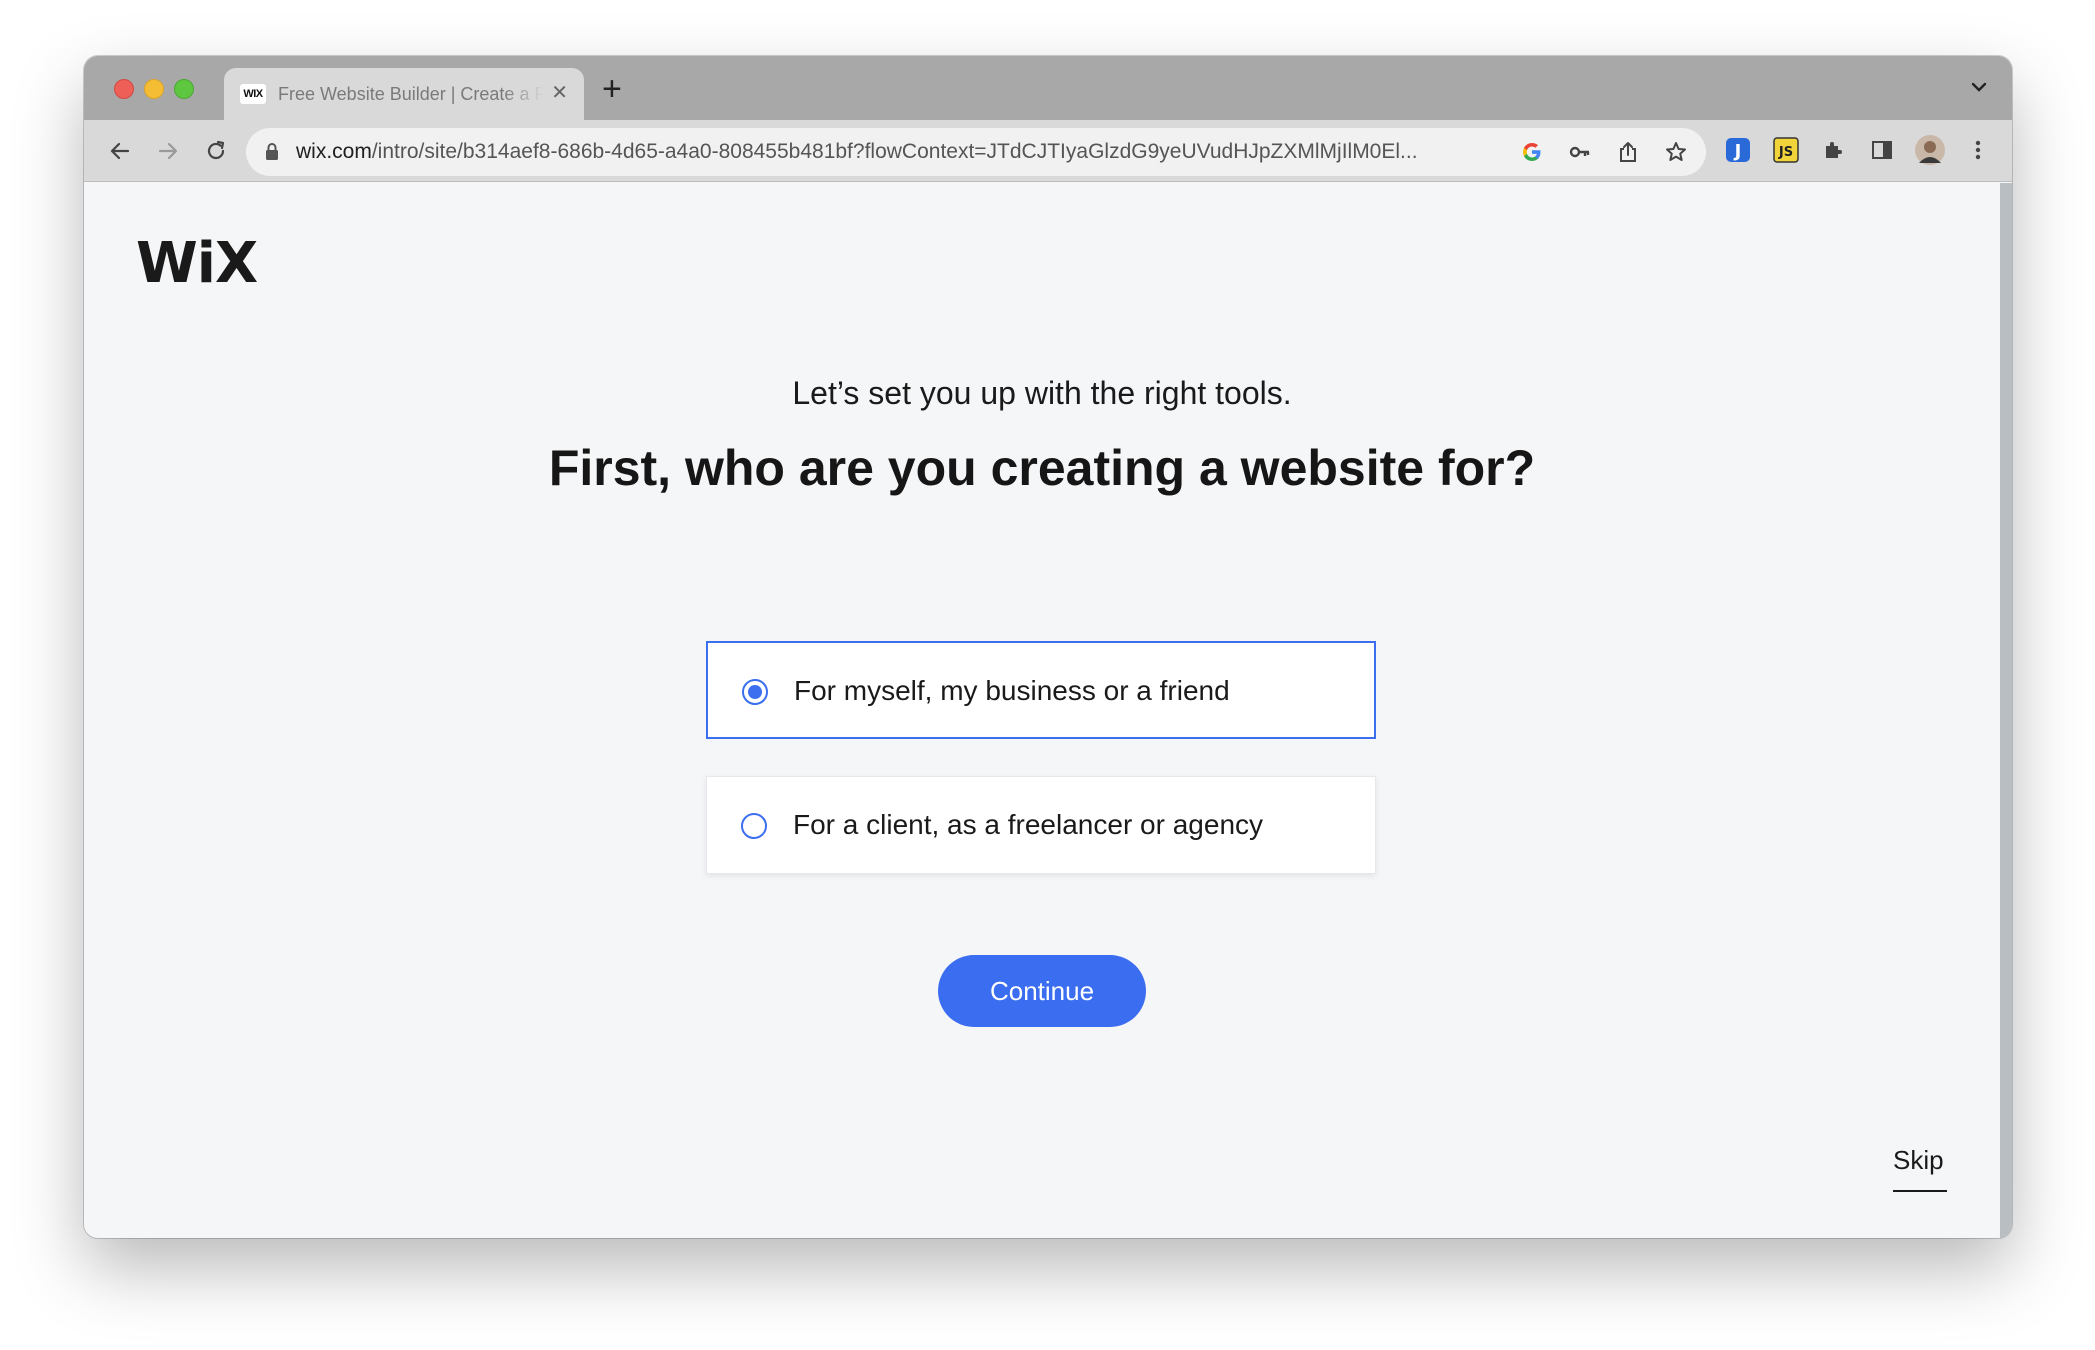  I want to click on extension-j-icon: J, so click(1738, 150).